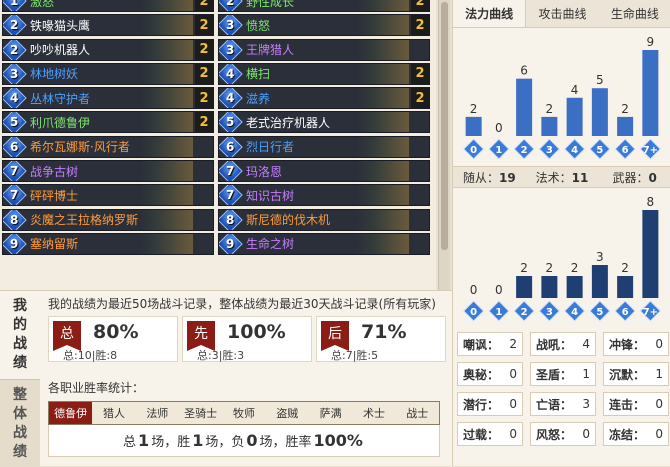  I want to click on result-win: 1, so click(198, 440).